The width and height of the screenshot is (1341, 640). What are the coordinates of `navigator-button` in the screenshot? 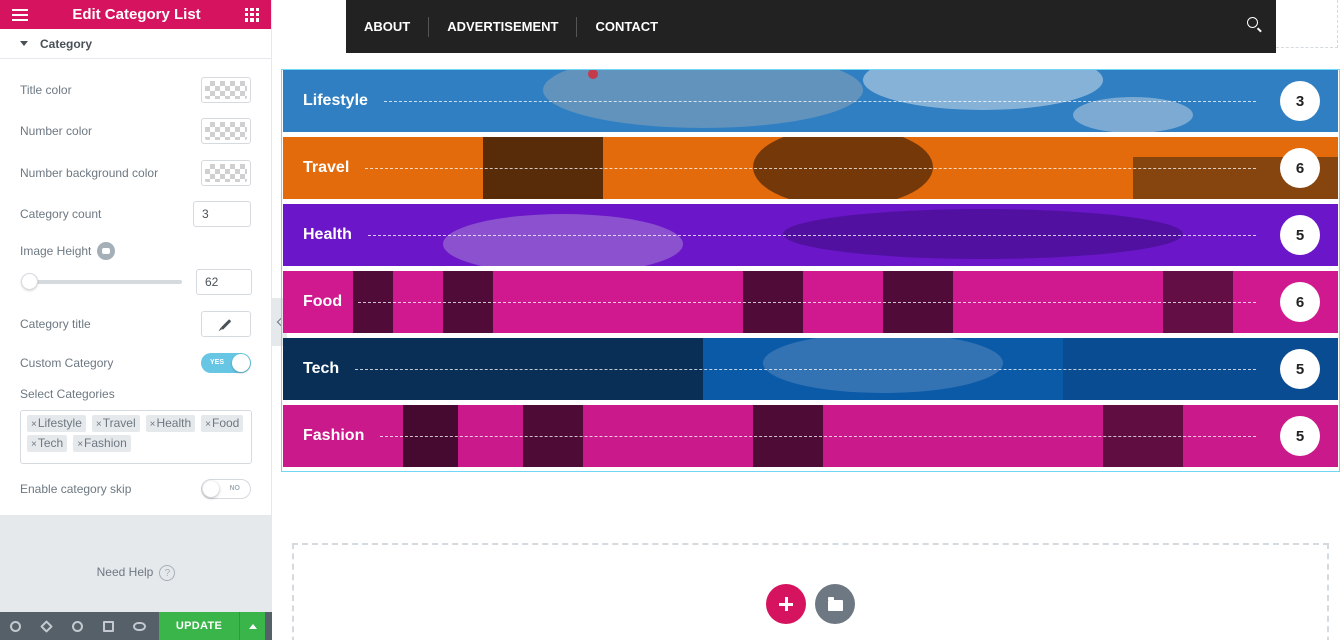 It's located at (46, 626).